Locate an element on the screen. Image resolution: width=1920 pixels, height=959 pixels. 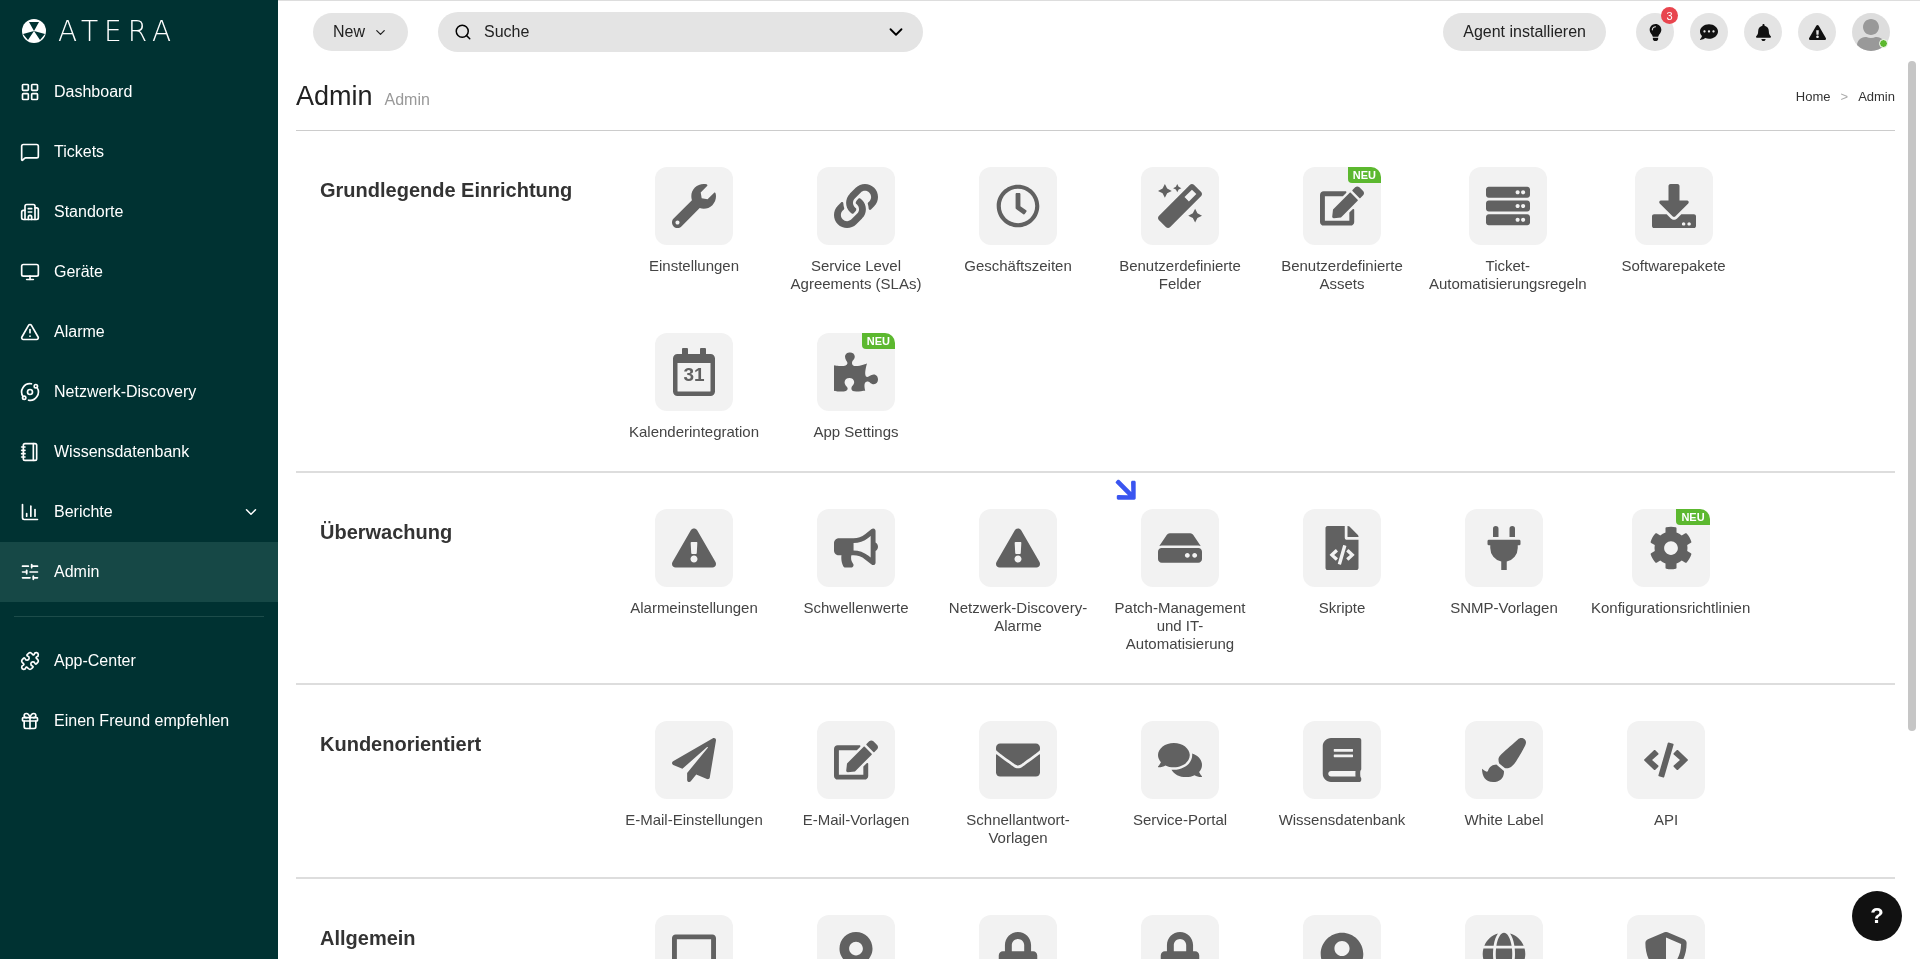
clock-icon is located at coordinates (1018, 206).